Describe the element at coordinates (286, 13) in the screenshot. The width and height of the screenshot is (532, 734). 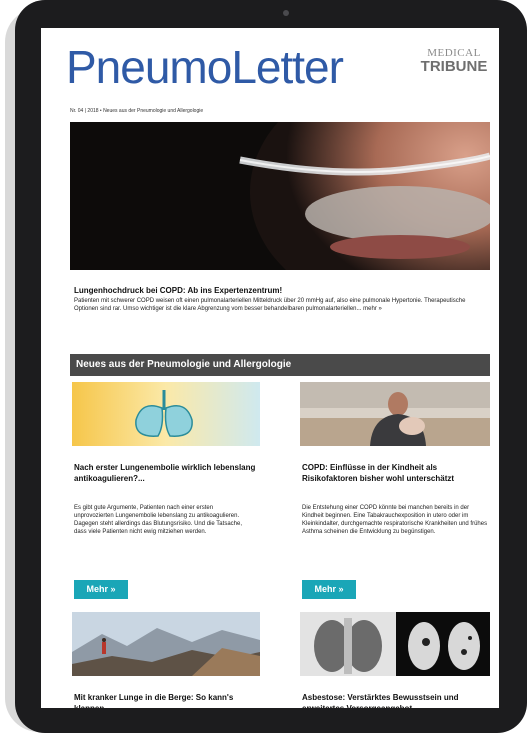
I see `camera-icon` at that location.